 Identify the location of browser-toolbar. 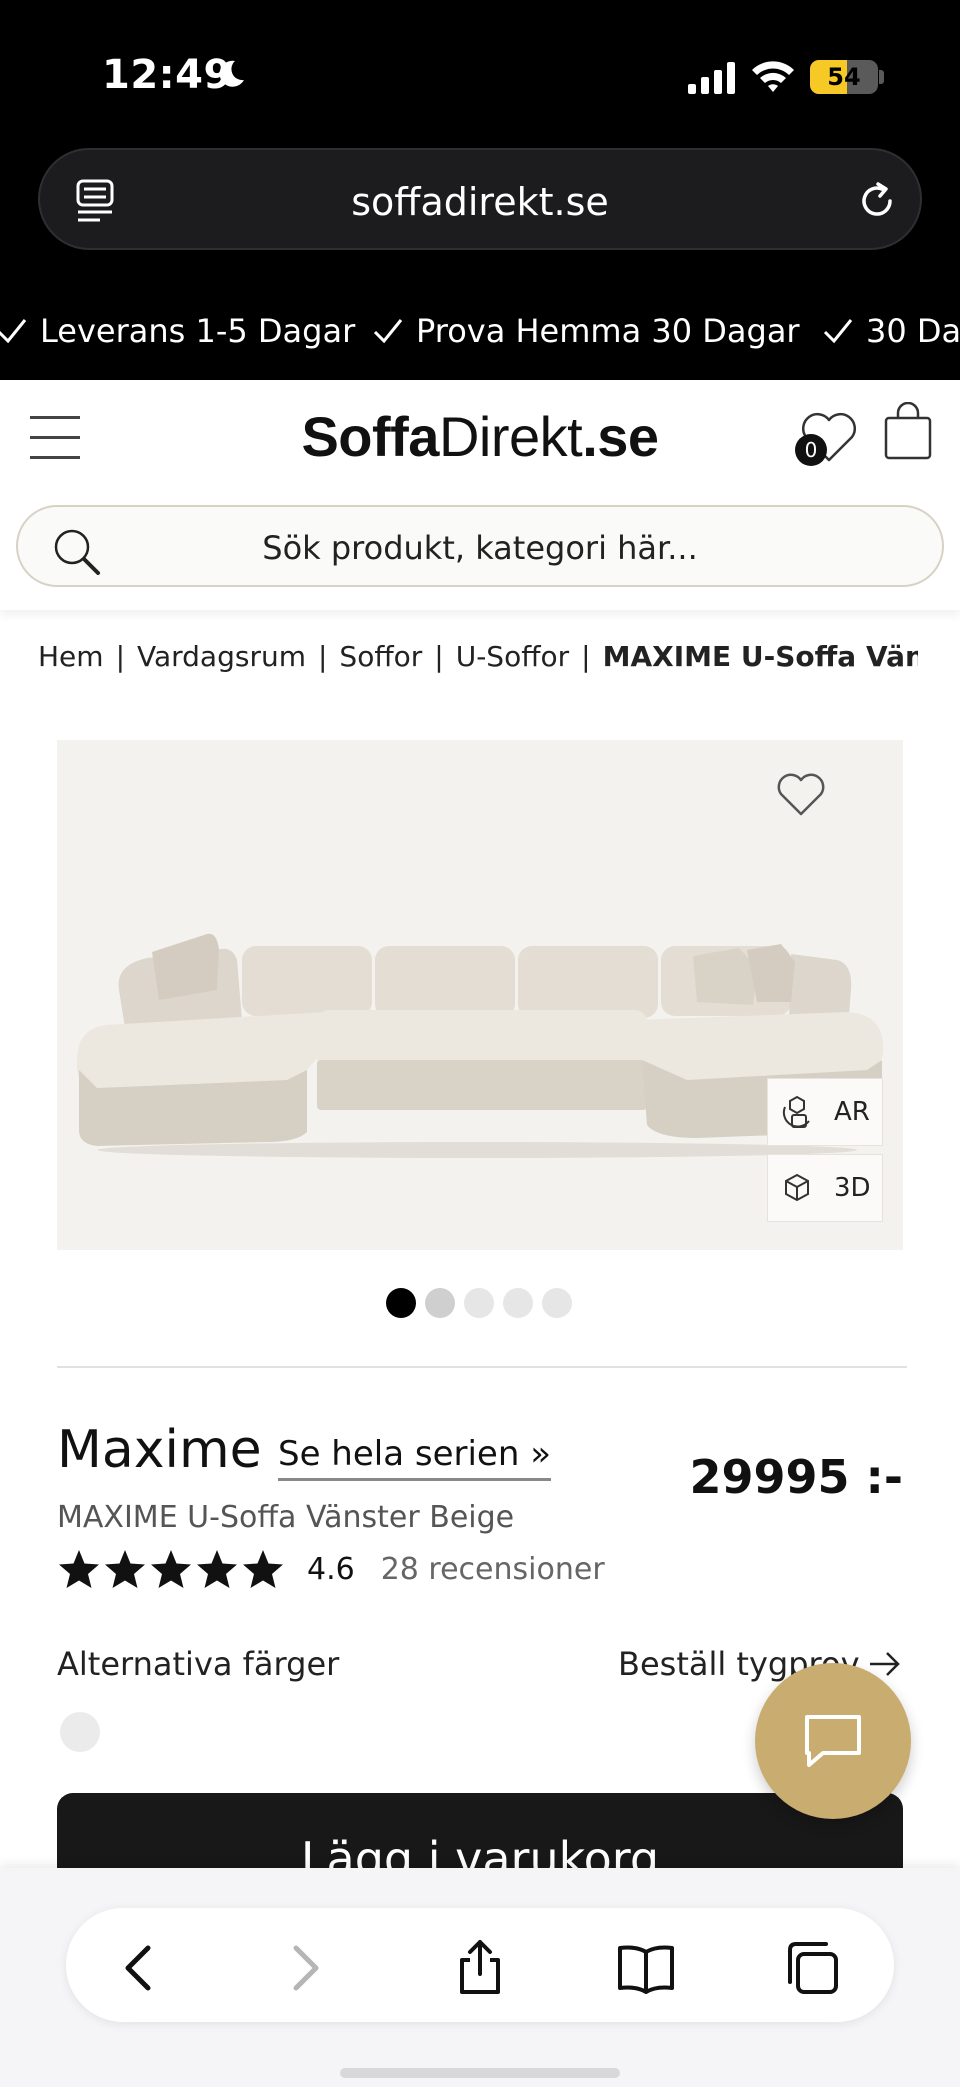
(480, 1977).